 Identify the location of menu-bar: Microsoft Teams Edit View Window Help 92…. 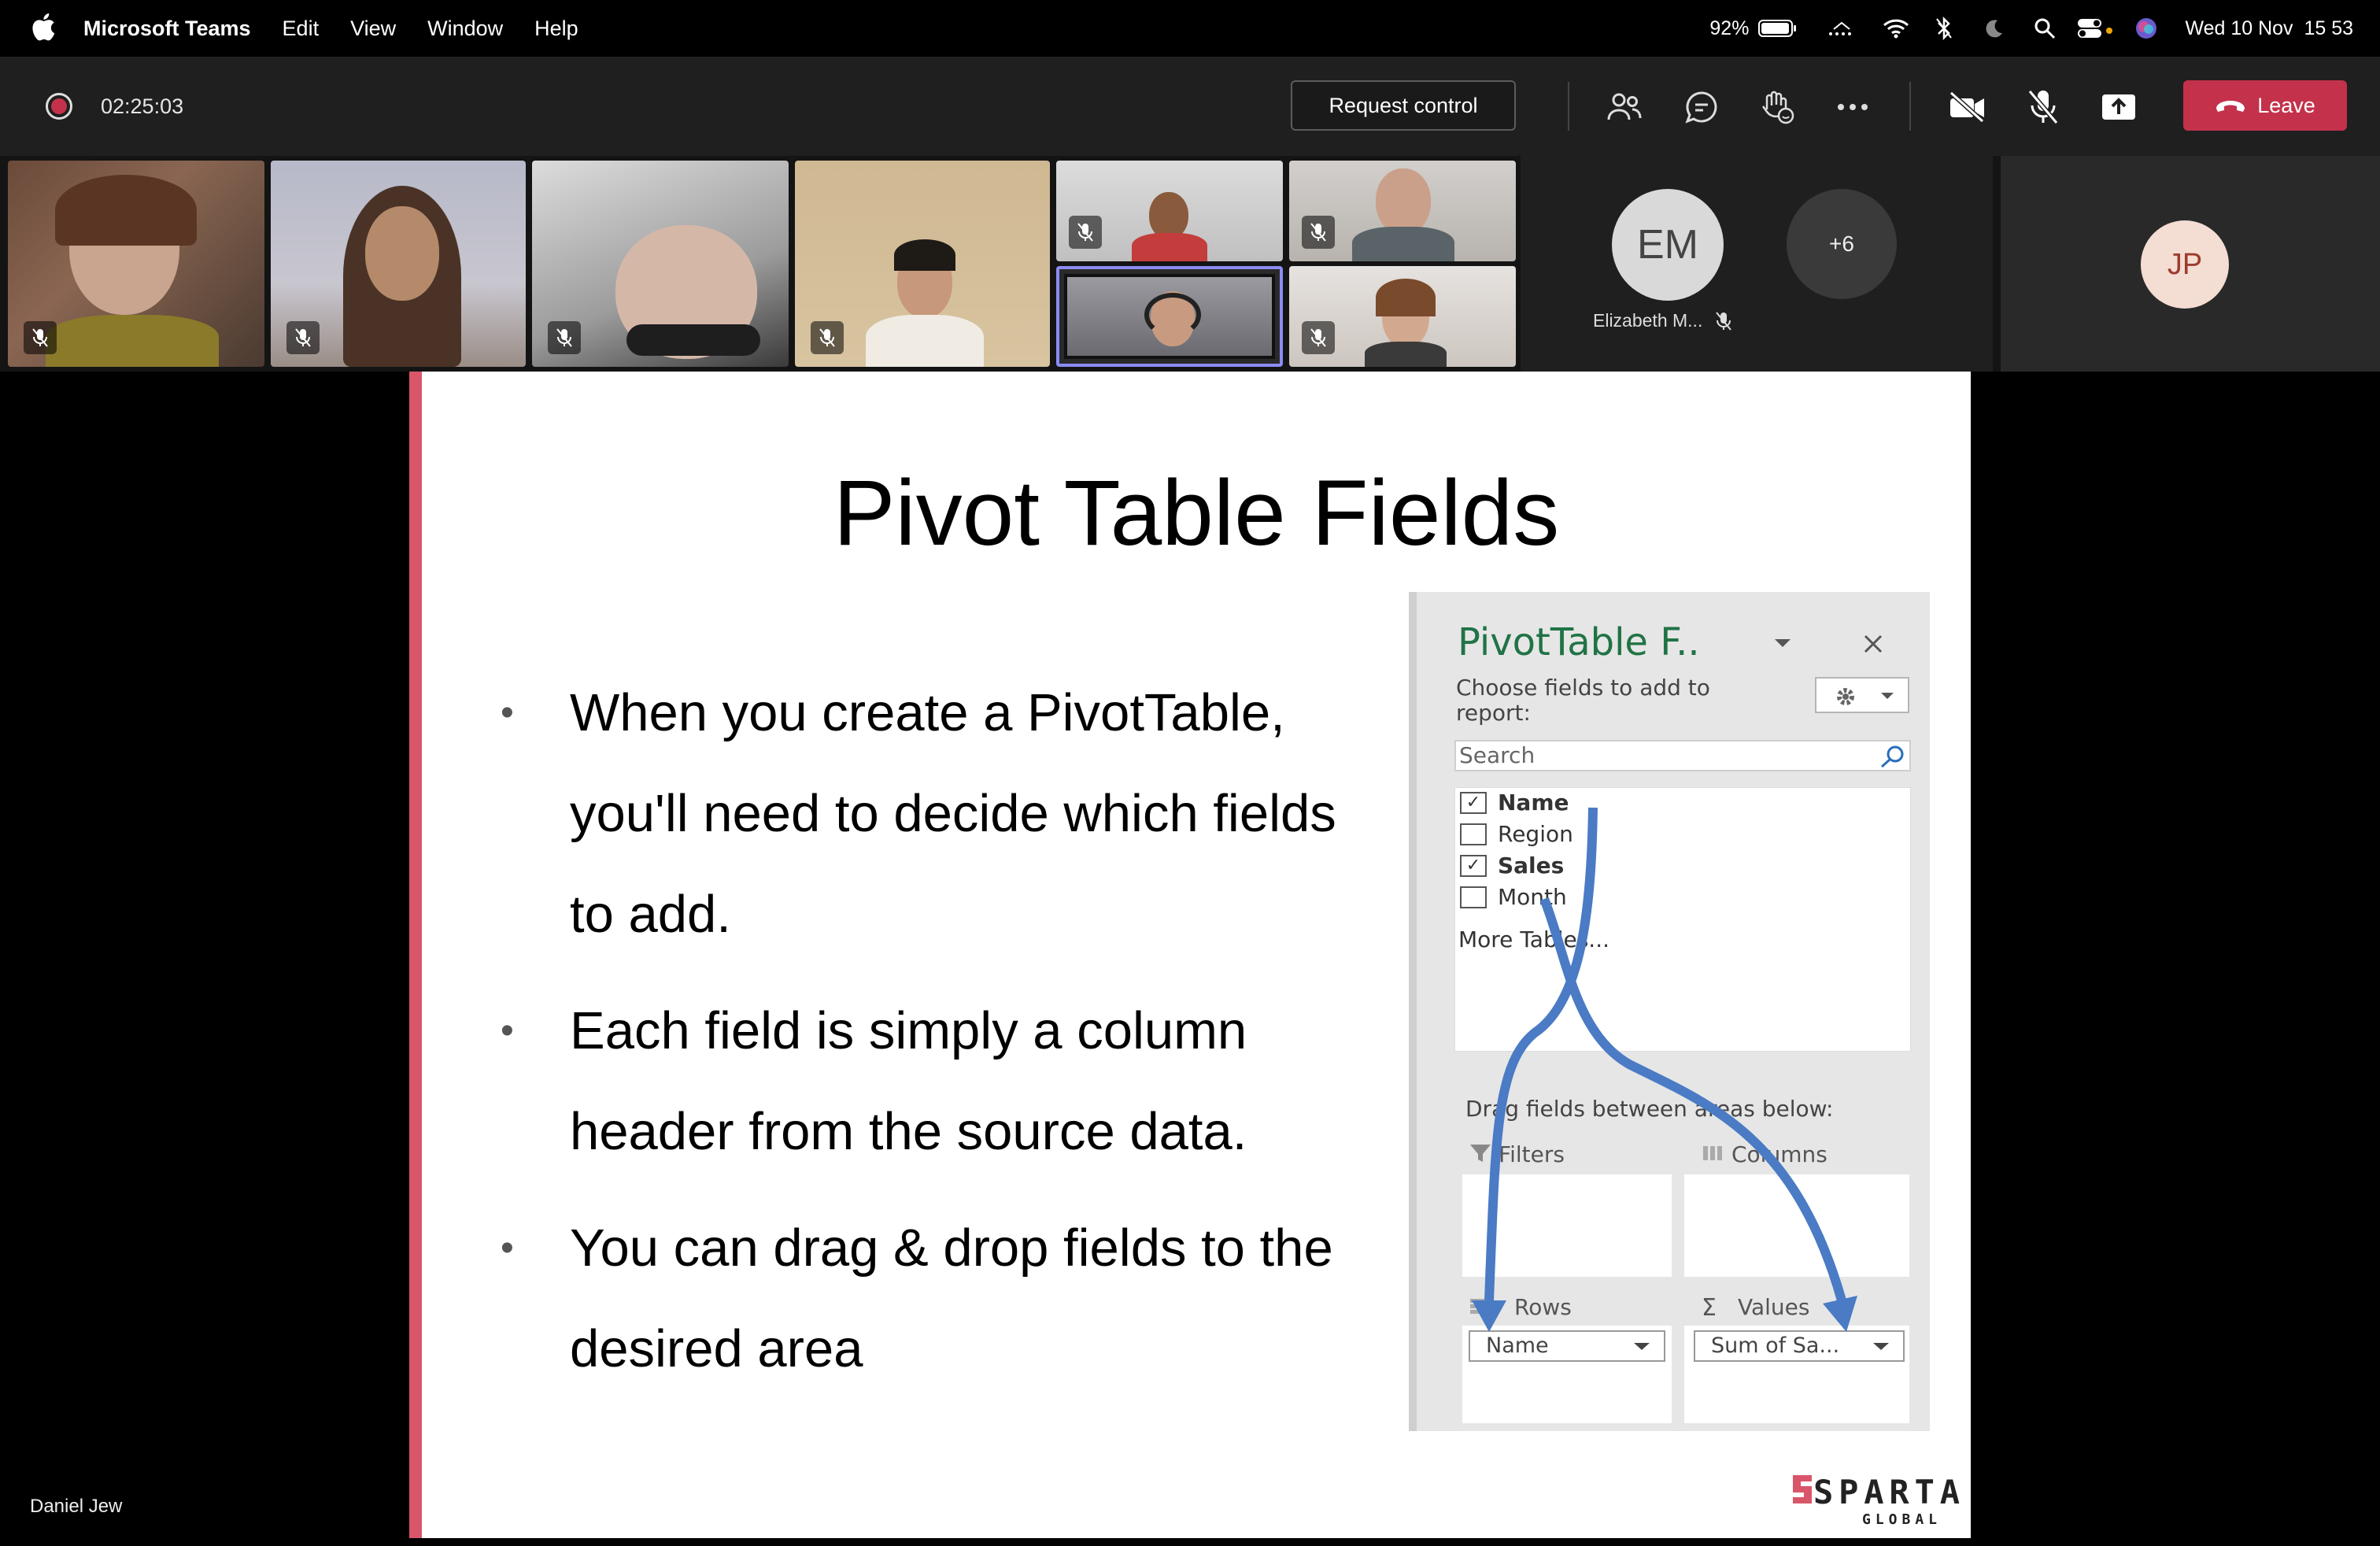
(1190, 28).